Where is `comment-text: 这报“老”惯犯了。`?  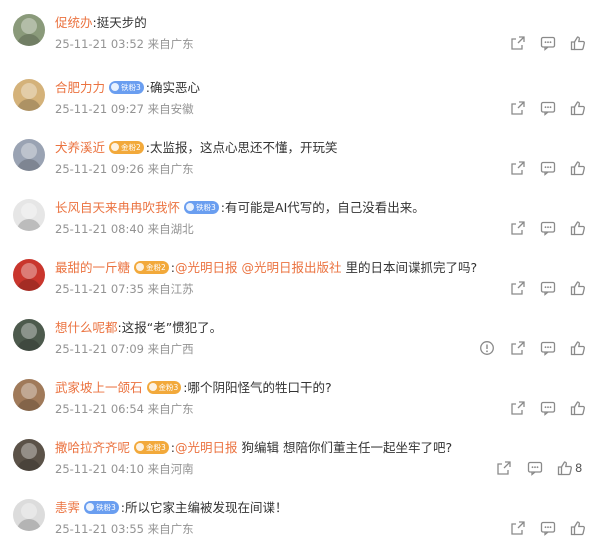
comment-text: 这报“老”惯犯了。 is located at coordinates (172, 327).